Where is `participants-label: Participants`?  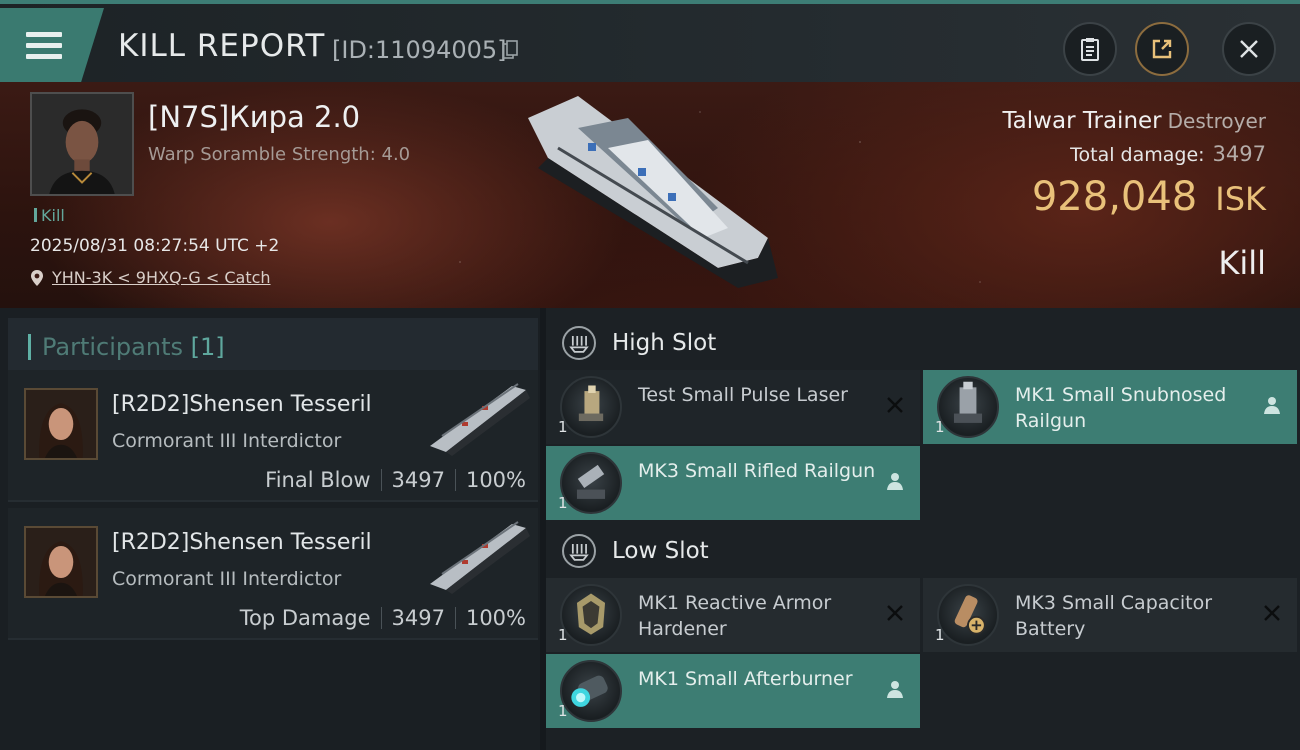
participants-label: Participants is located at coordinates (112, 347).